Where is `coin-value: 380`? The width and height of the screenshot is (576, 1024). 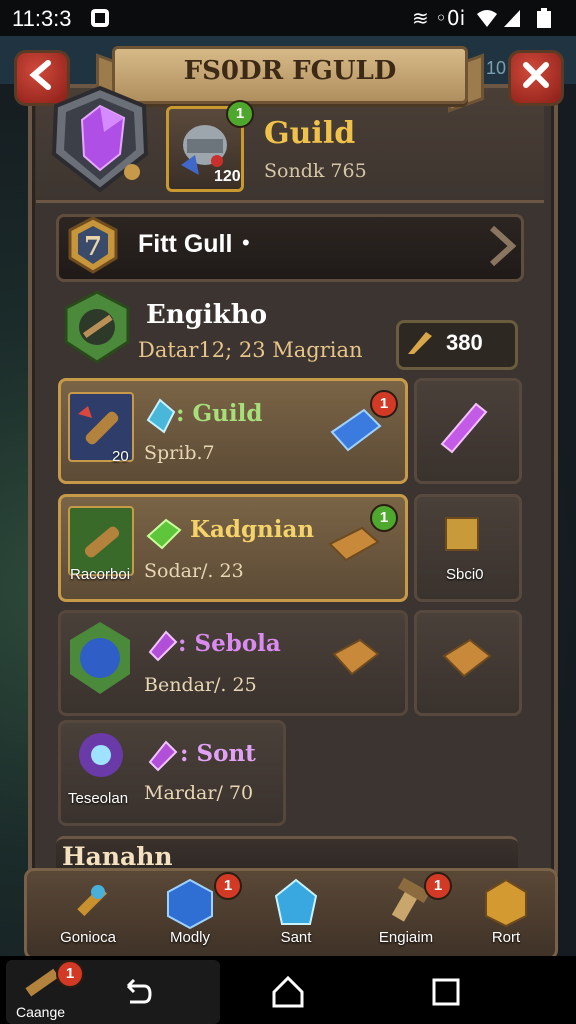 coin-value: 380 is located at coordinates (464, 342).